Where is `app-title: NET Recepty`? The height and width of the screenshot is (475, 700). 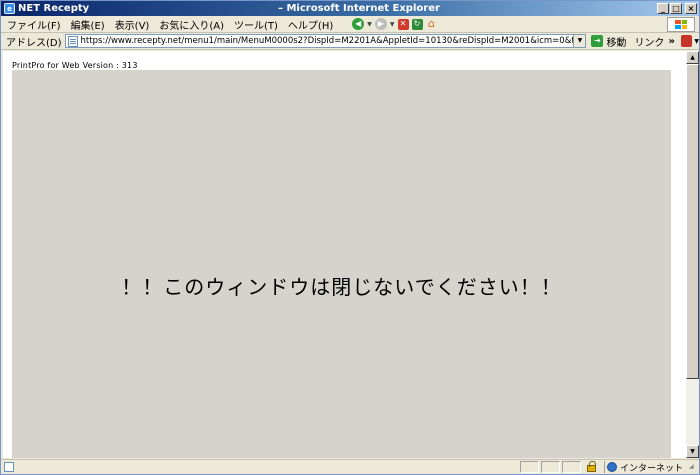
app-title: NET Recepty is located at coordinates (54, 8).